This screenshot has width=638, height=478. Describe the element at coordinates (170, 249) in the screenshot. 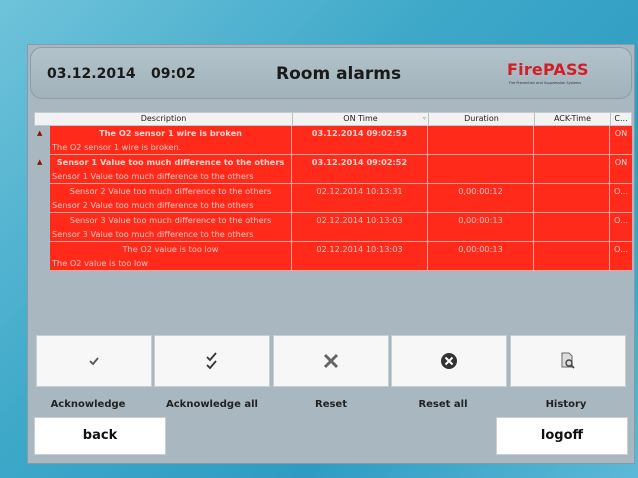

I see `row-title: The O2 value is too low` at that location.